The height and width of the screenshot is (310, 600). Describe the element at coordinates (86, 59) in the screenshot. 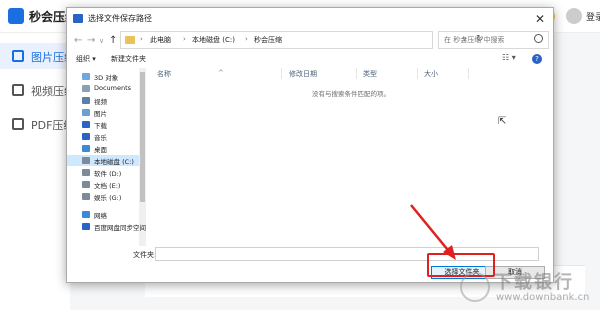

I see `organize-menu: 组织 ▾` at that location.